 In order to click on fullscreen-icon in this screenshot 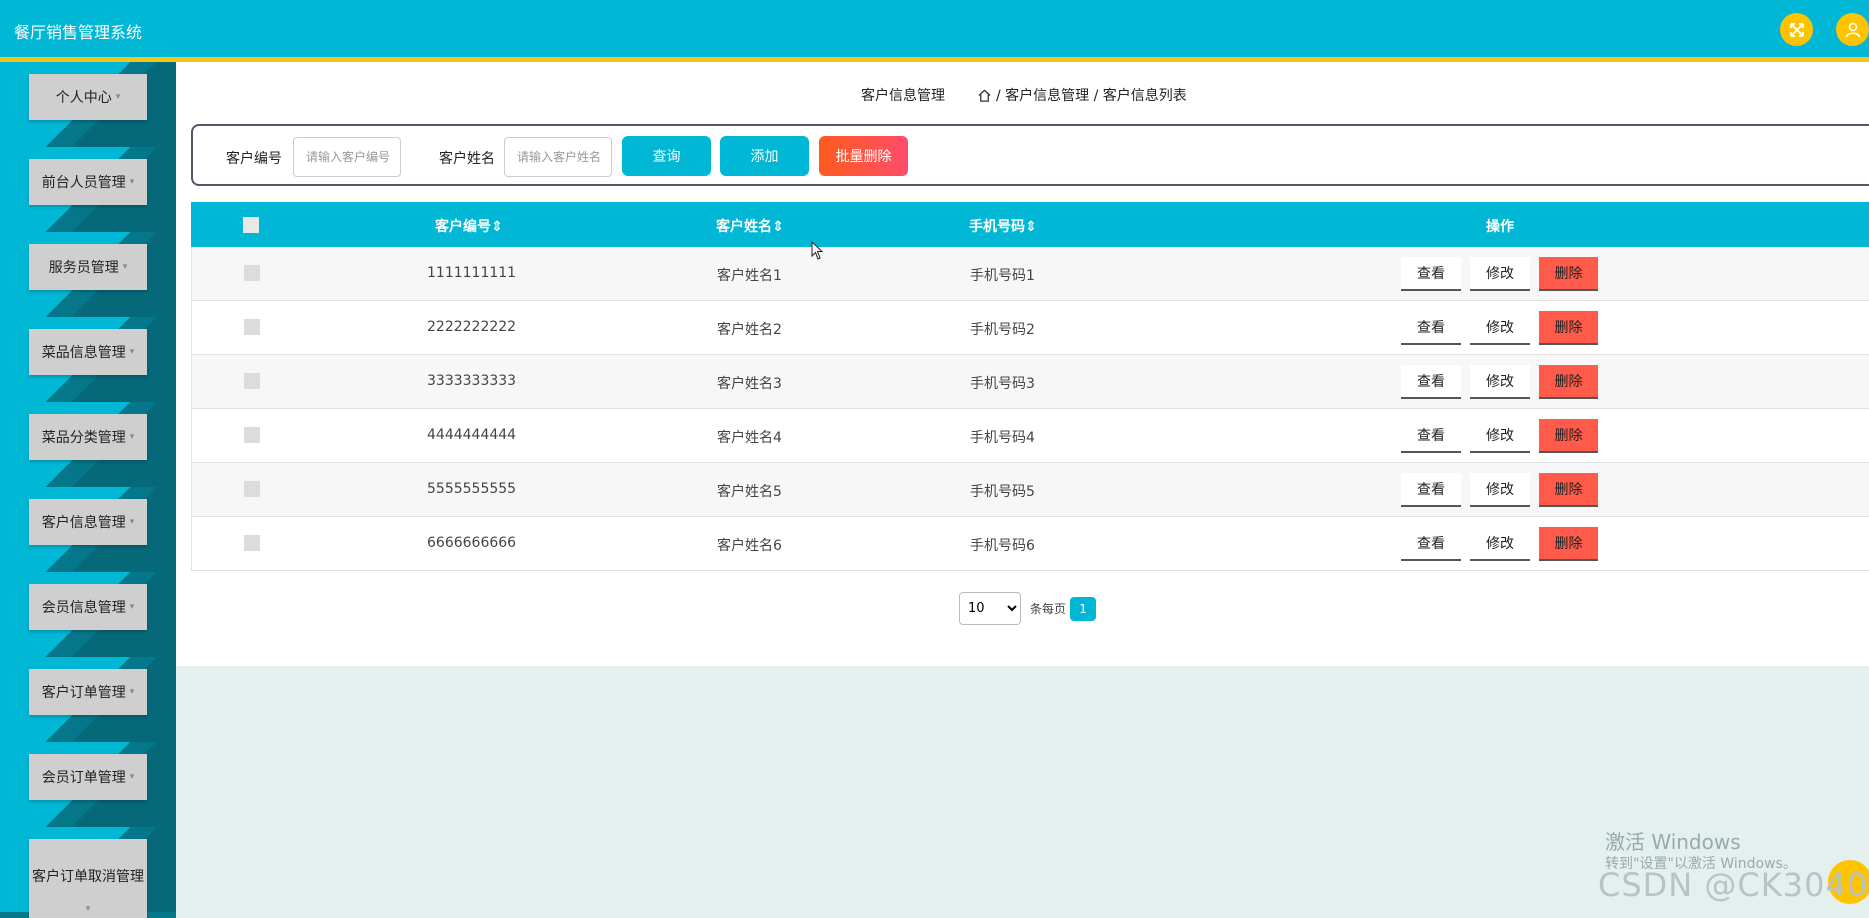, I will do `click(1796, 29)`.